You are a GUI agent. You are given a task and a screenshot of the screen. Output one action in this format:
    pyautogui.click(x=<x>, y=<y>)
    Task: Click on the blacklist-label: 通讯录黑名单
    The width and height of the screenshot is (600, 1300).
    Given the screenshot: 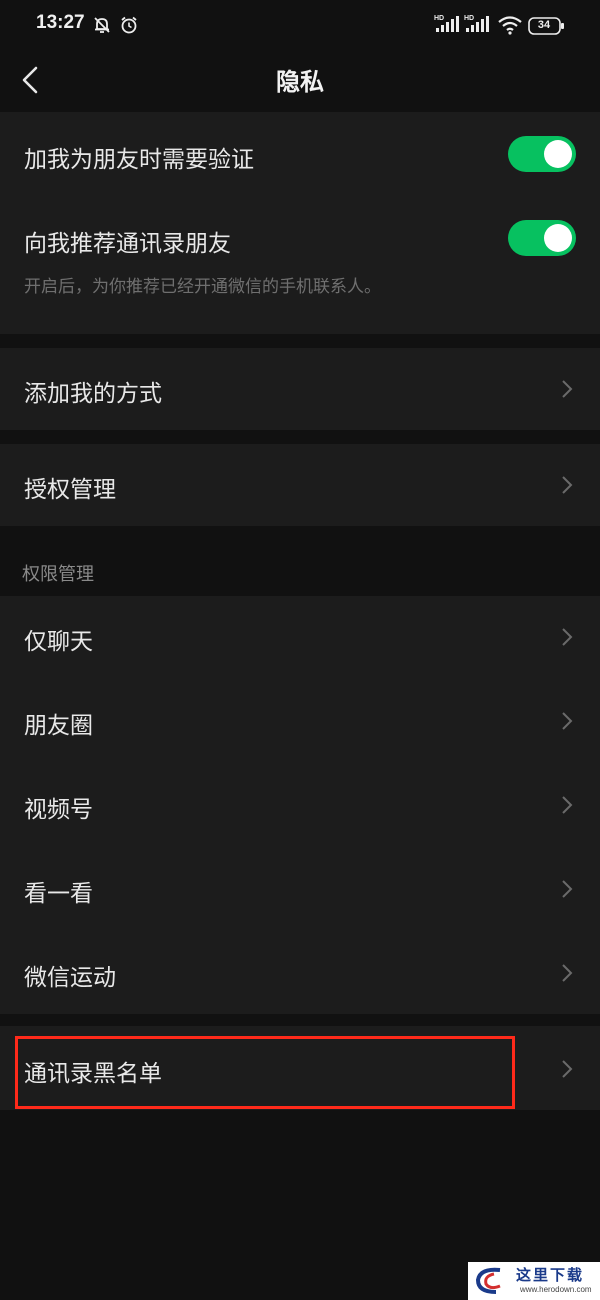 What is the action you would take?
    pyautogui.click(x=93, y=1074)
    